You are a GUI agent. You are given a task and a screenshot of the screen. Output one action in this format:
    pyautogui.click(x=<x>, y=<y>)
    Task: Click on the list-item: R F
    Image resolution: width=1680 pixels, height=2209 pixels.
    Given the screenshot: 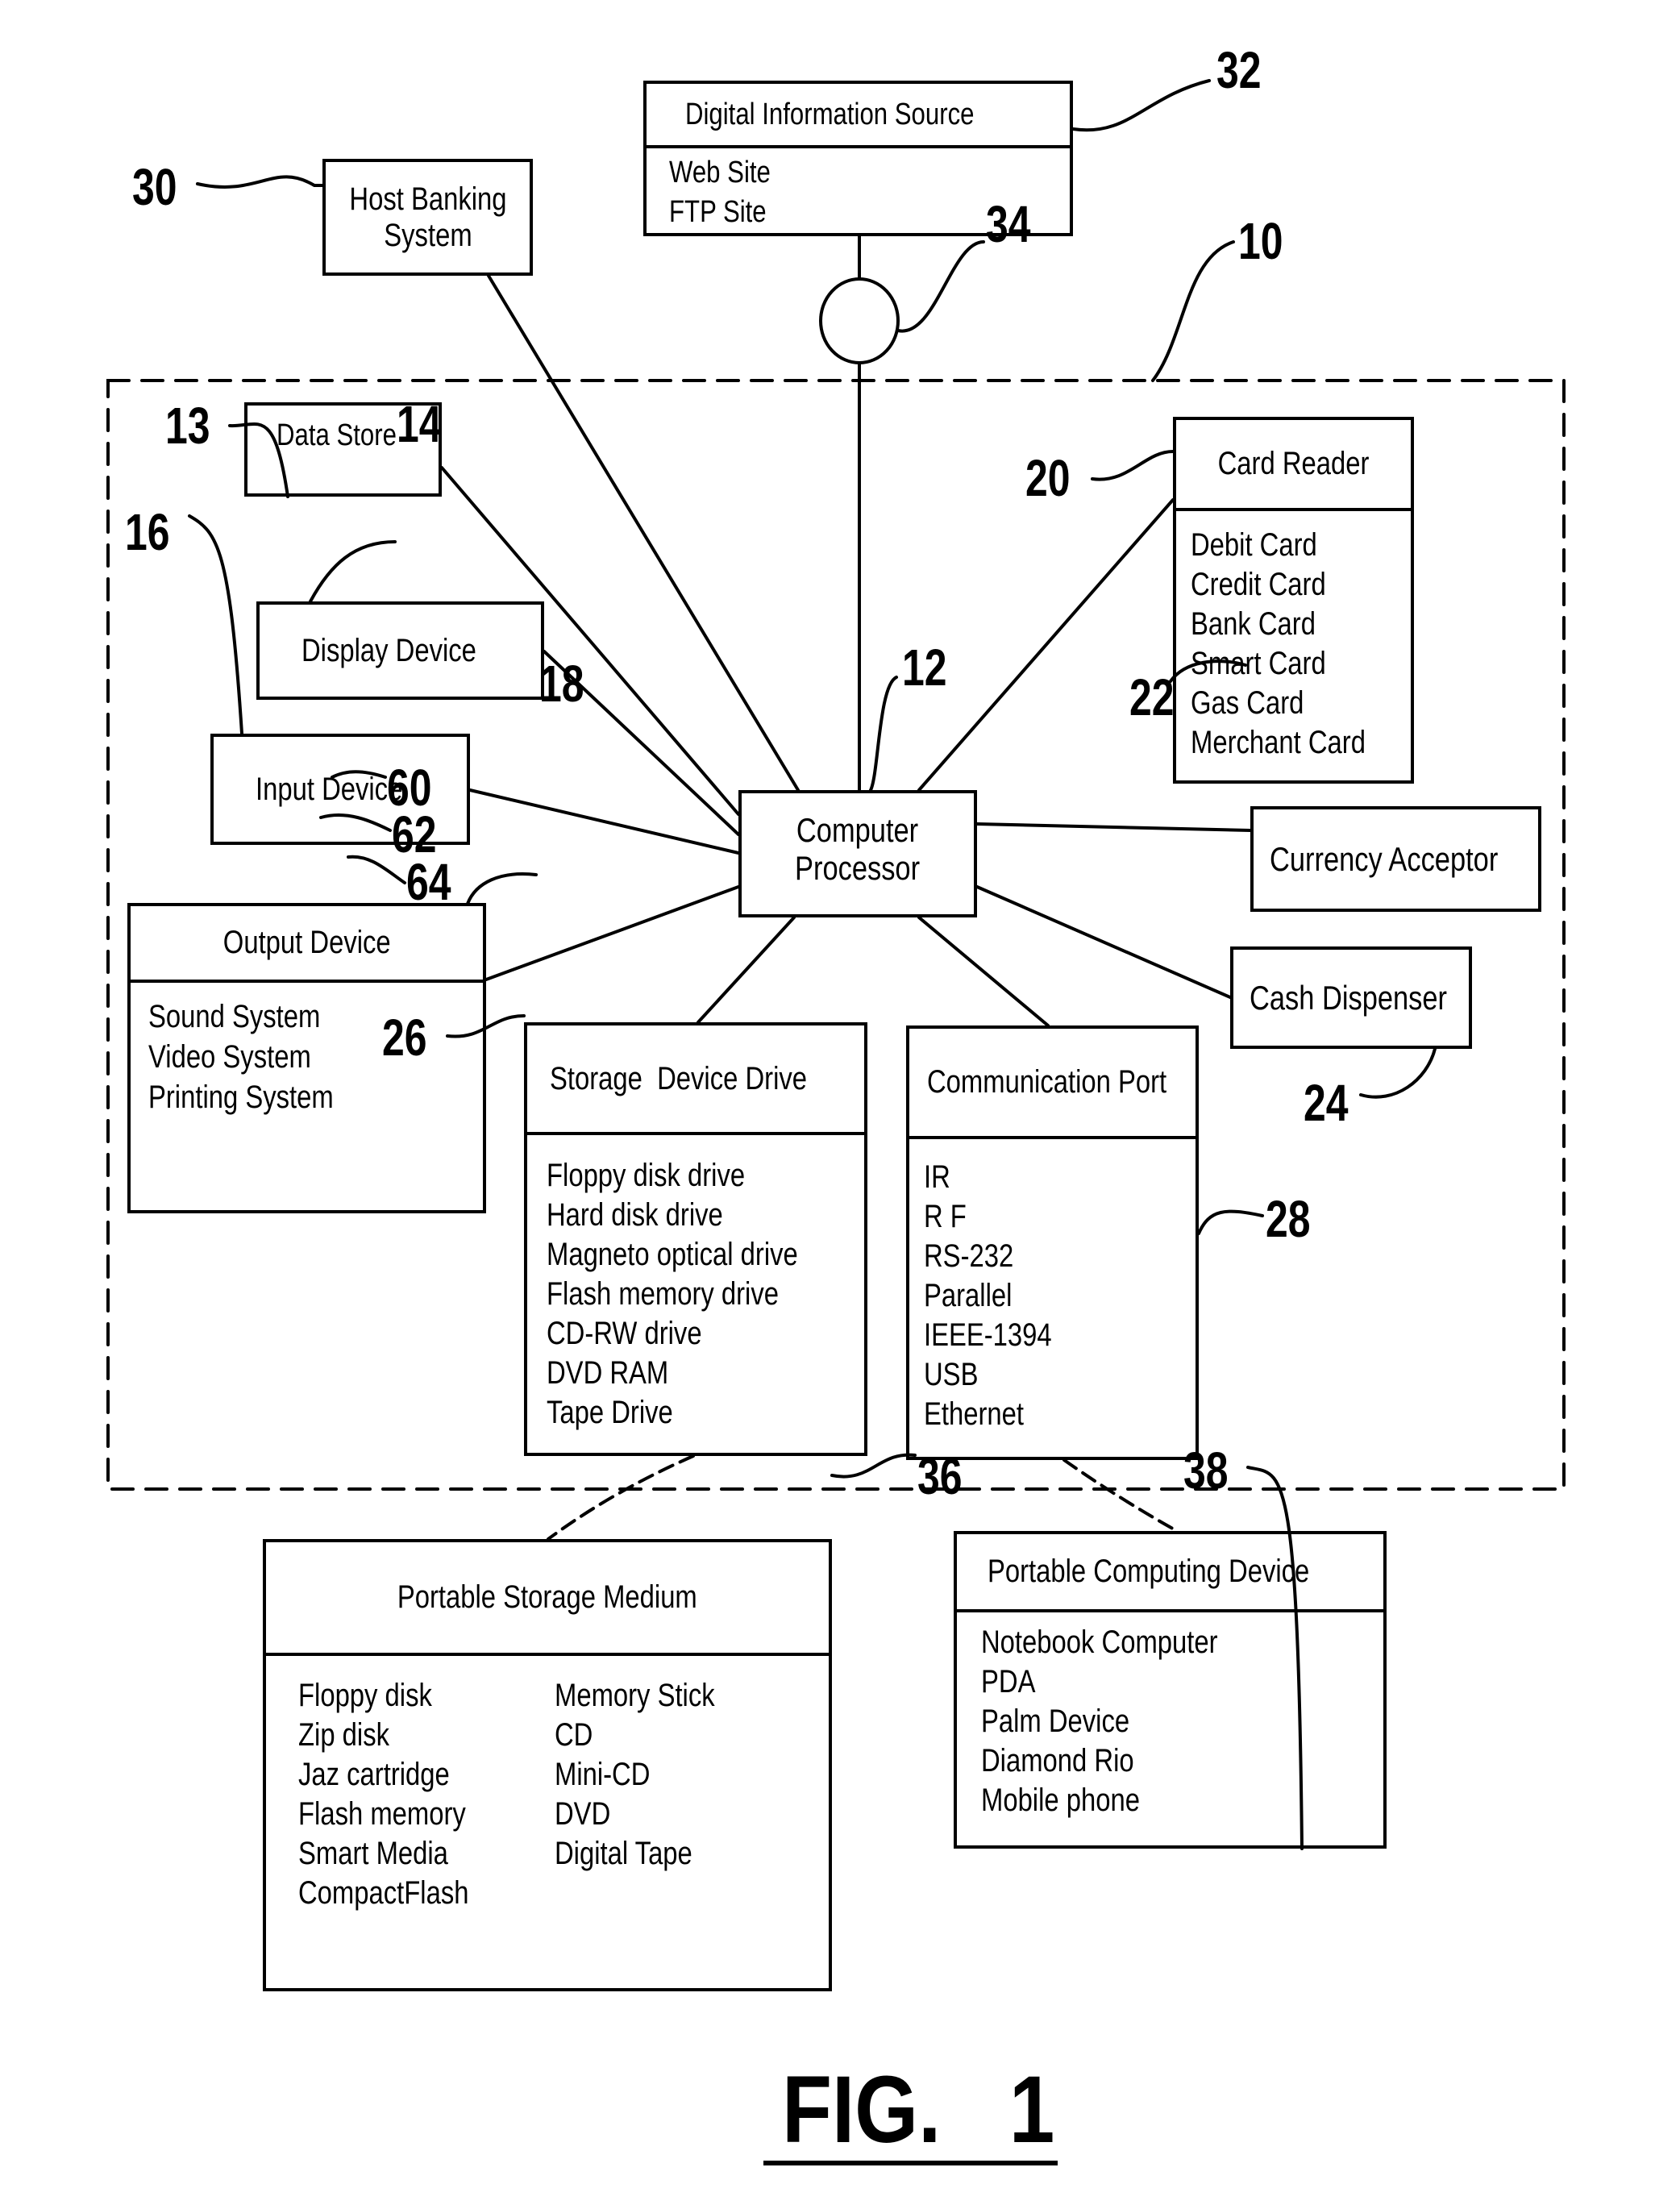 What is the action you would take?
    pyautogui.click(x=945, y=1216)
    